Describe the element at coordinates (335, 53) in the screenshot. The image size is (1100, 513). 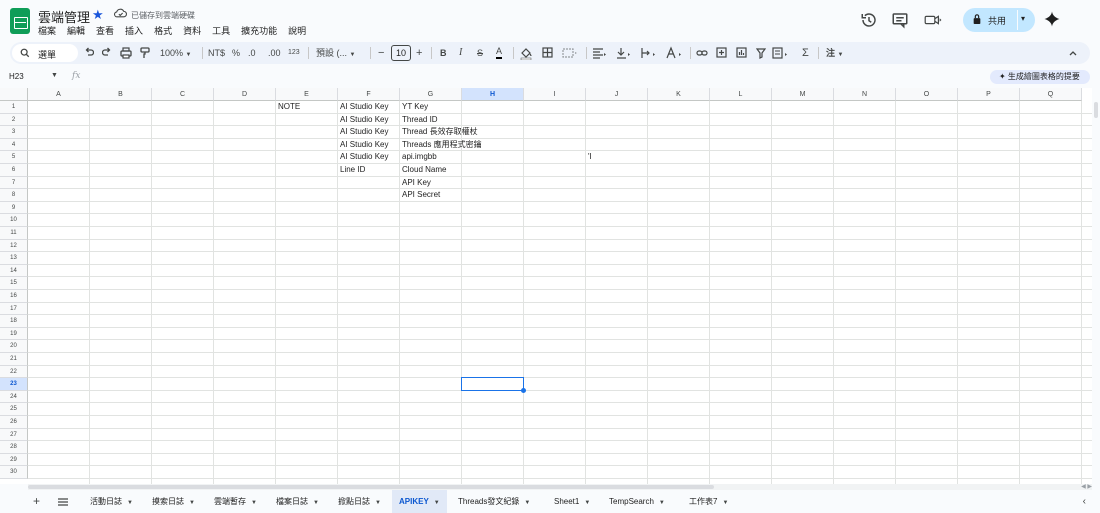
I see `font-select: 預設 (... ▼` at that location.